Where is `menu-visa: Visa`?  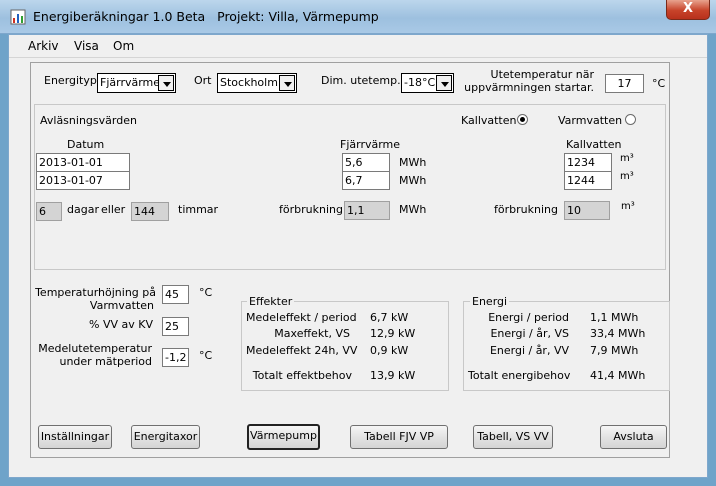 menu-visa: Visa is located at coordinates (86, 46).